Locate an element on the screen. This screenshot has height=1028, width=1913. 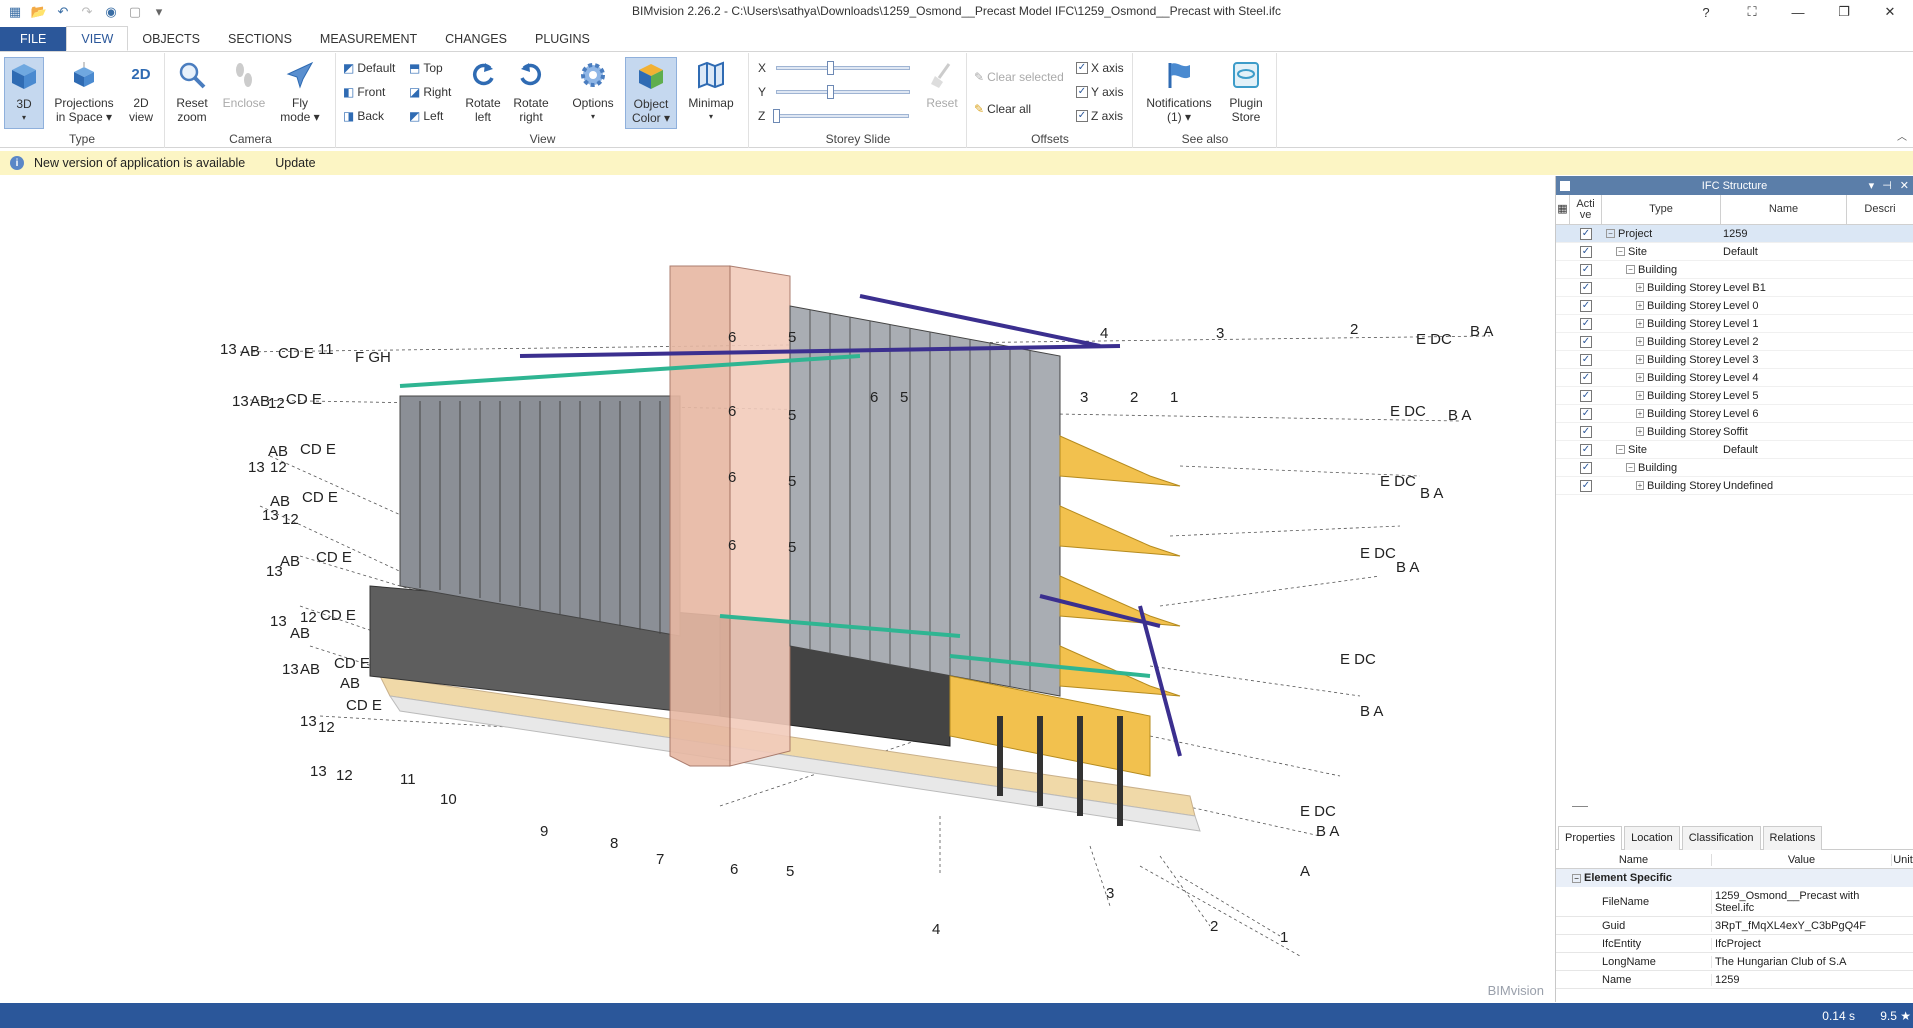
properties-group: − Element Specific is located at coordinates (1734, 878).